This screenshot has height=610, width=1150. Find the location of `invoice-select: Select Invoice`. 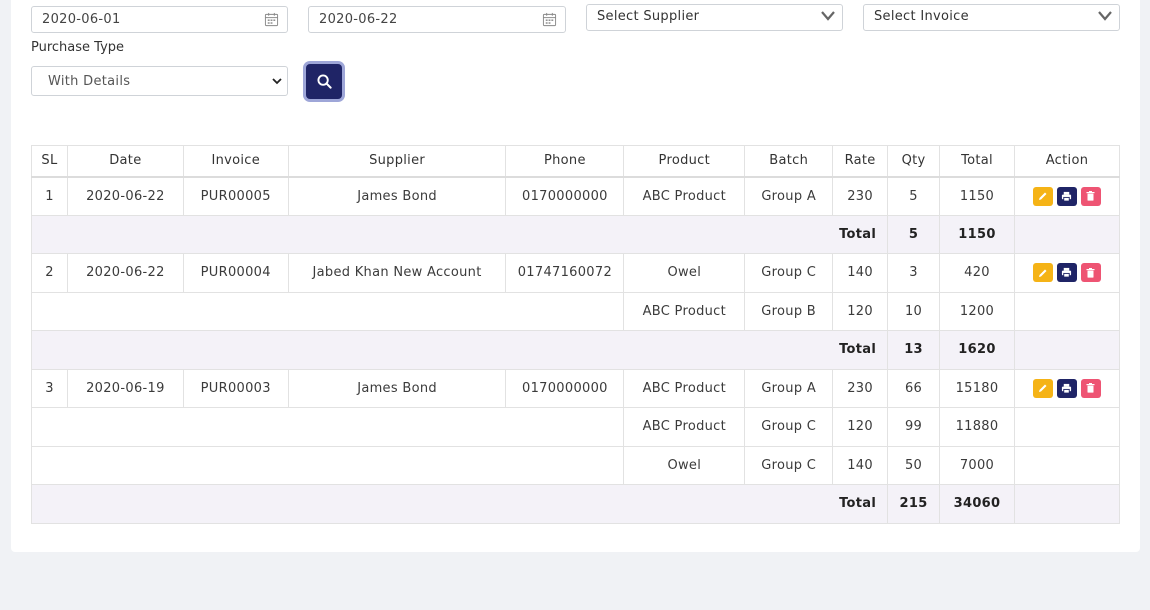

invoice-select: Select Invoice is located at coordinates (991, 17).